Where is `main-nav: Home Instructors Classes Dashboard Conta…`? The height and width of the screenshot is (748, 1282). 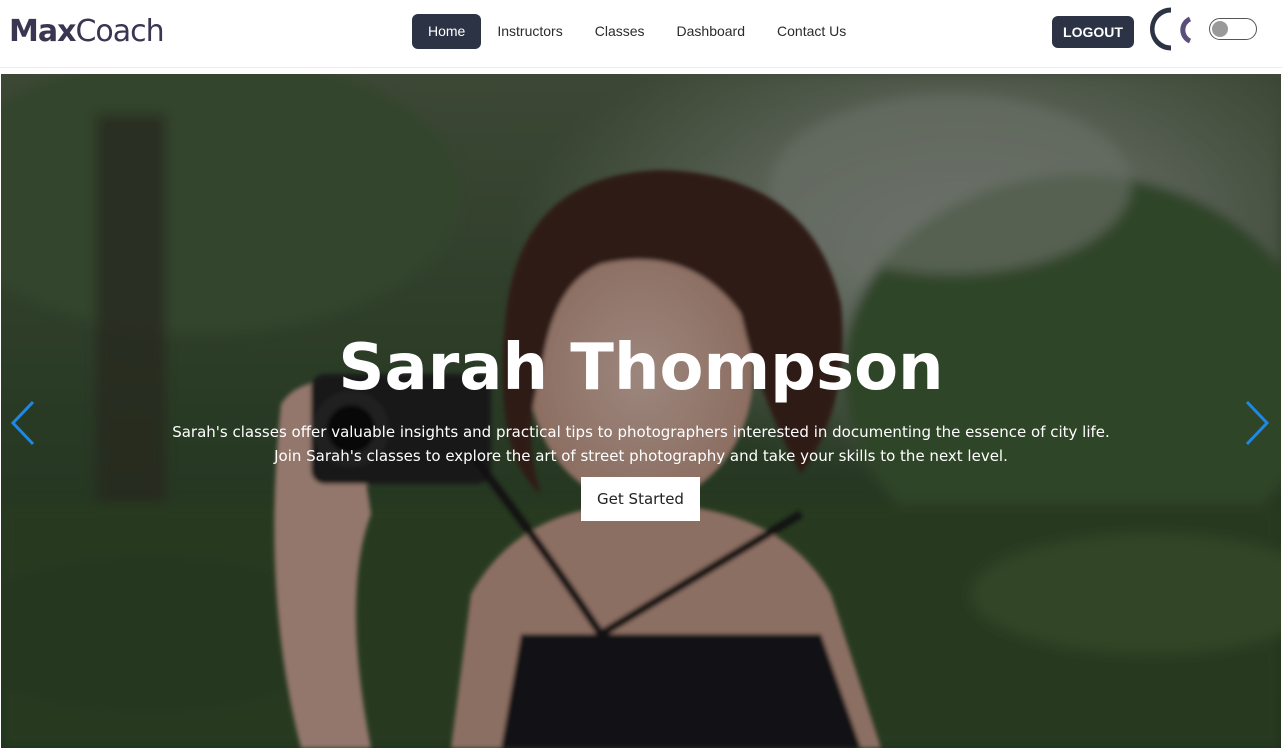 main-nav: Home Instructors Classes Dashboard Conta… is located at coordinates (637, 31).